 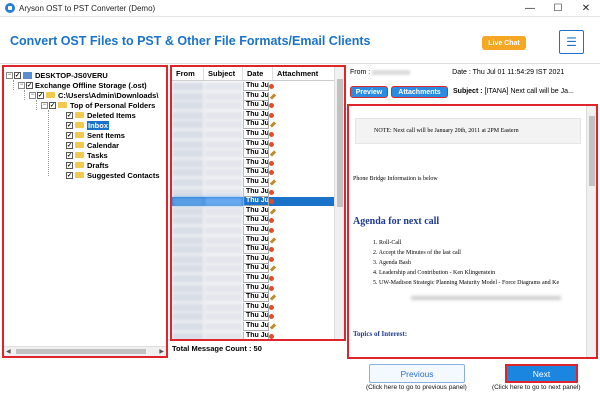 What do you see at coordinates (304, 73) in the screenshot?
I see `column-attachment: Attachment` at bounding box center [304, 73].